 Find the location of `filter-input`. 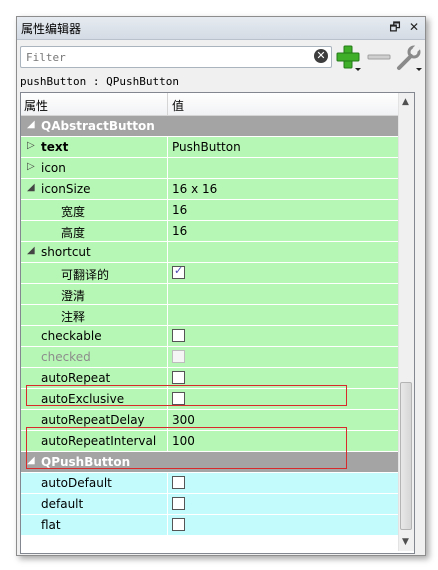

filter-input is located at coordinates (166, 57).